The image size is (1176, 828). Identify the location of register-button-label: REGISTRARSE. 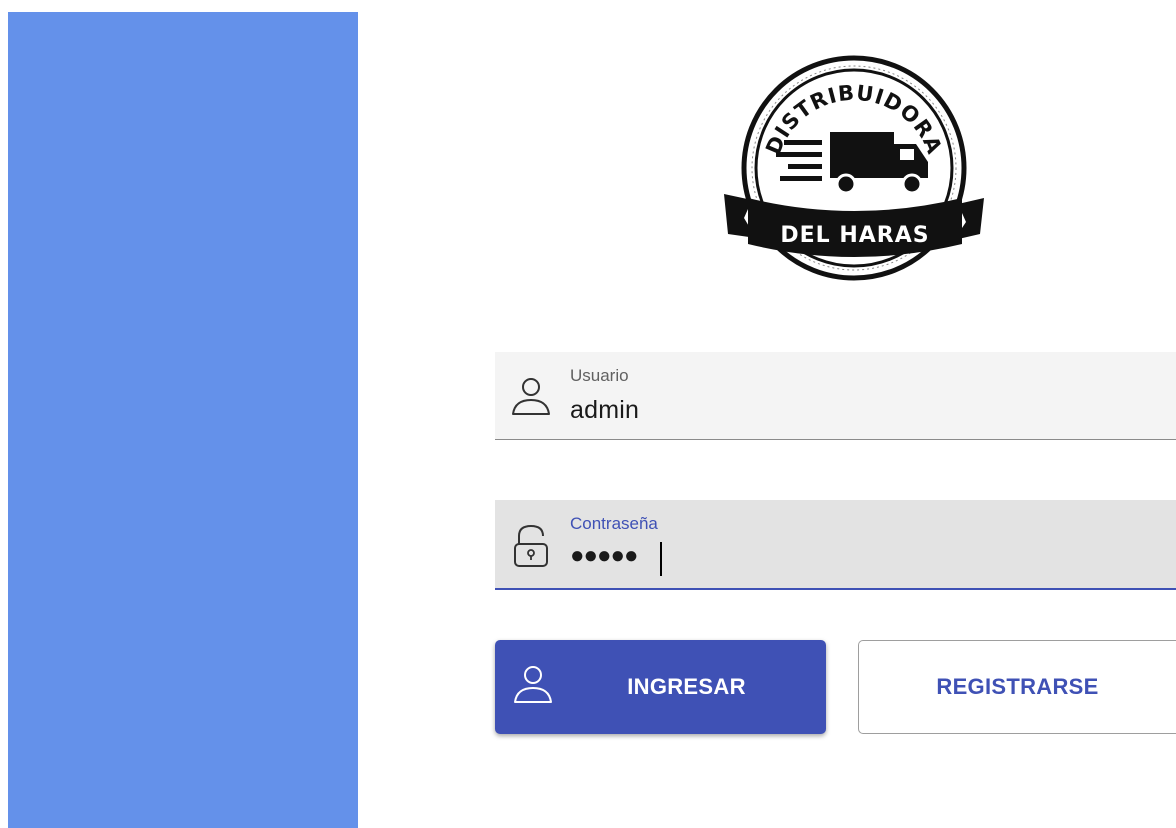
(1017, 686).